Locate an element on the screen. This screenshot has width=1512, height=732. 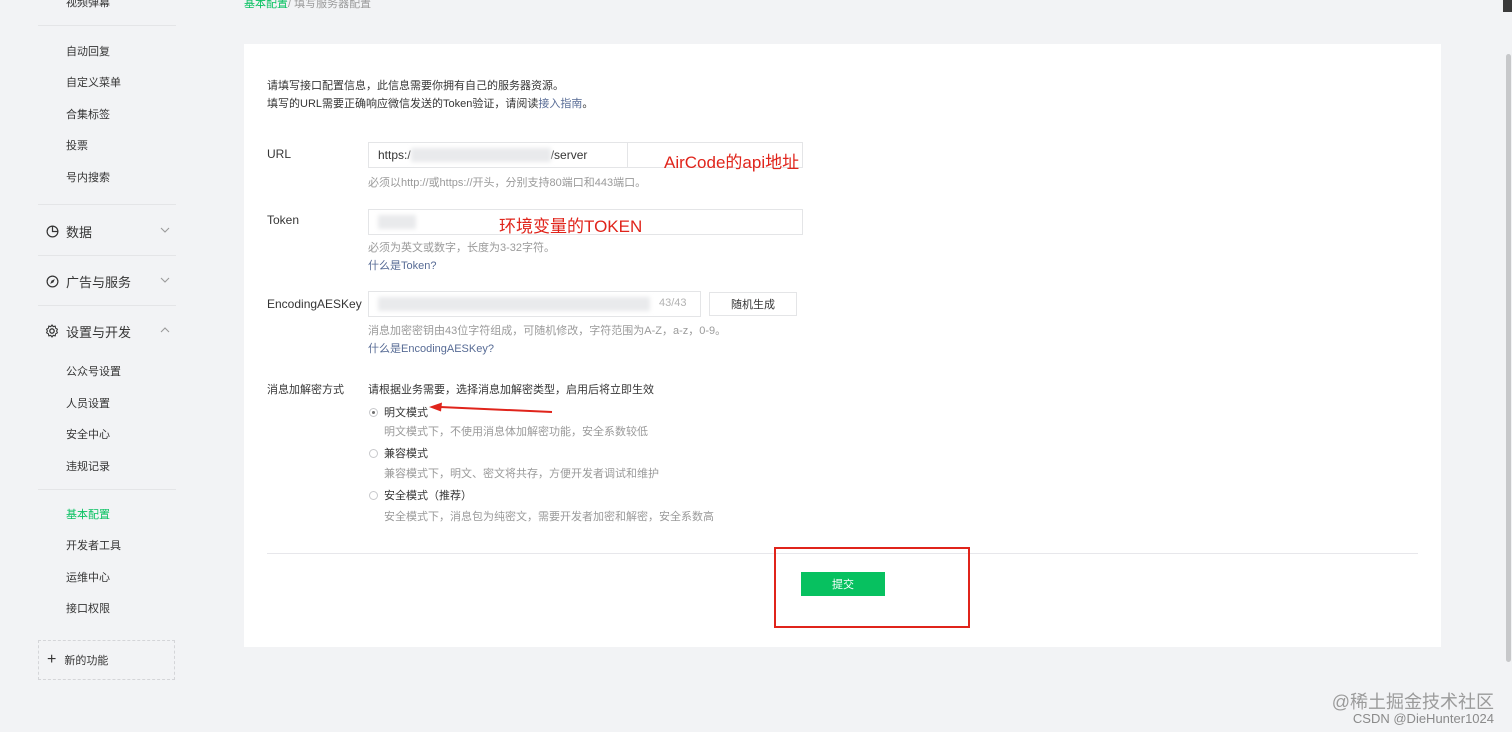
breadcrumb: 基本配置/ 填写服务器配置 is located at coordinates (307, 5).